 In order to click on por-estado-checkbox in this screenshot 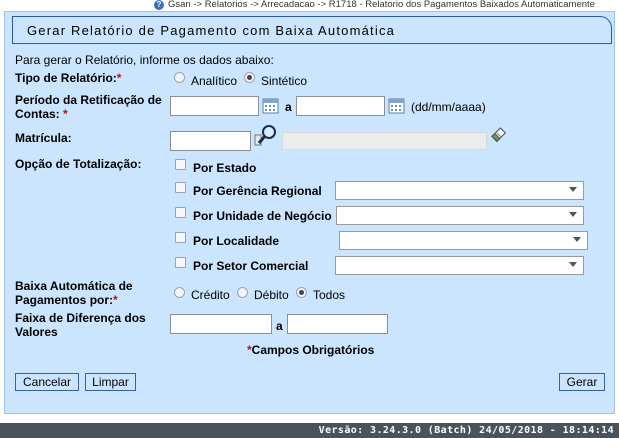, I will do `click(180, 164)`.